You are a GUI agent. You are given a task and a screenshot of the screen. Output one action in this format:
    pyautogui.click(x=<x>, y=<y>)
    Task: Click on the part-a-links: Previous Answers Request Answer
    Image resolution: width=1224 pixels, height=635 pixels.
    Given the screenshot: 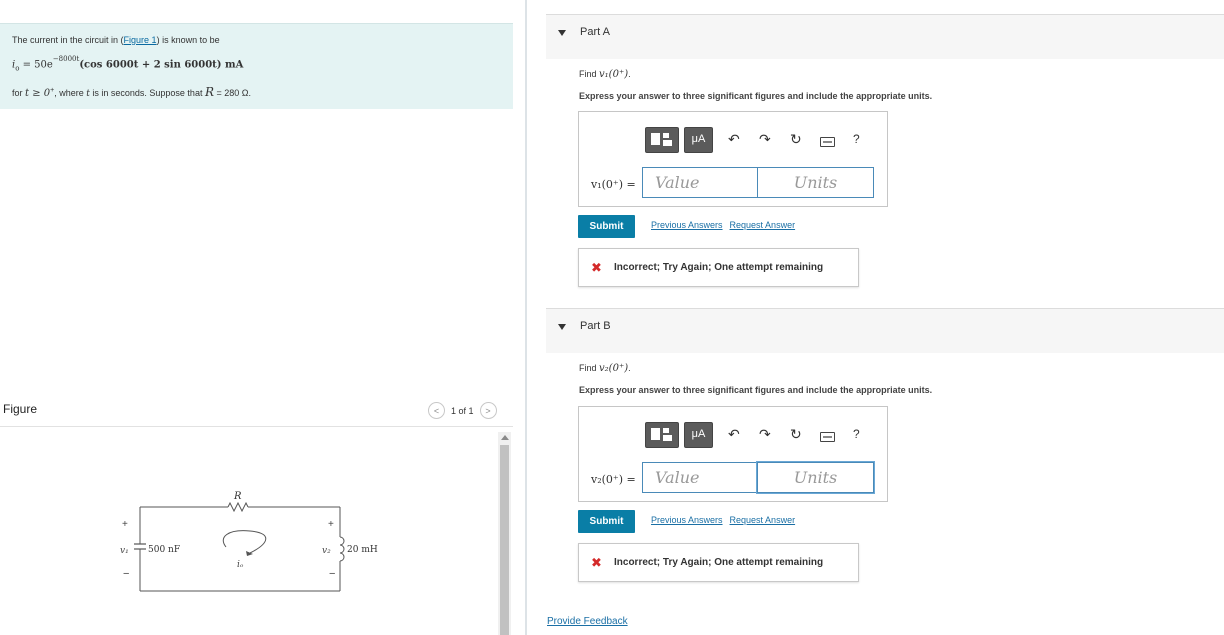 What is the action you would take?
    pyautogui.click(x=726, y=225)
    